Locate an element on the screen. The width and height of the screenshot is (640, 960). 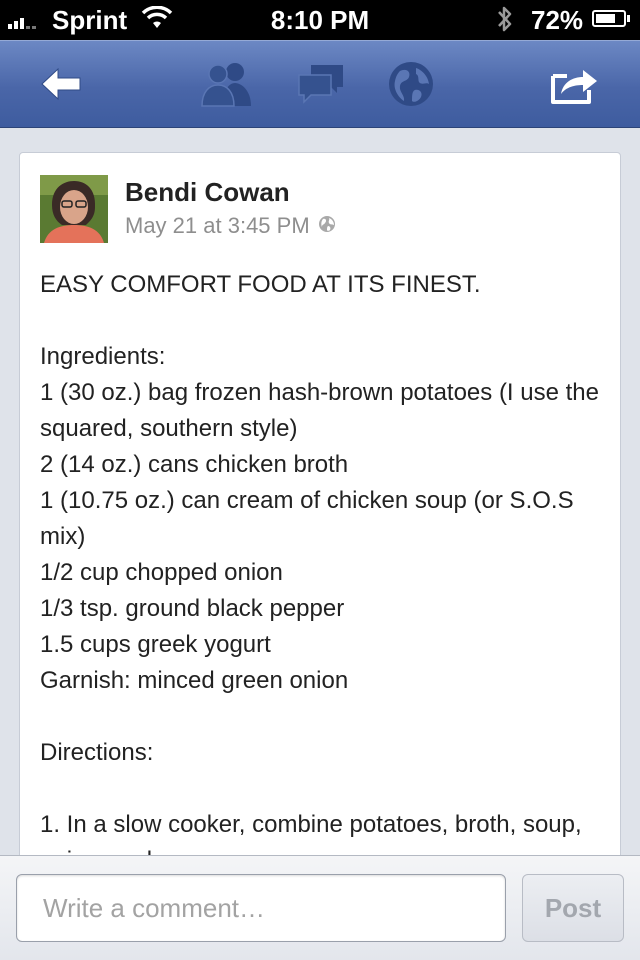
top-nav-bar is located at coordinates (320, 84).